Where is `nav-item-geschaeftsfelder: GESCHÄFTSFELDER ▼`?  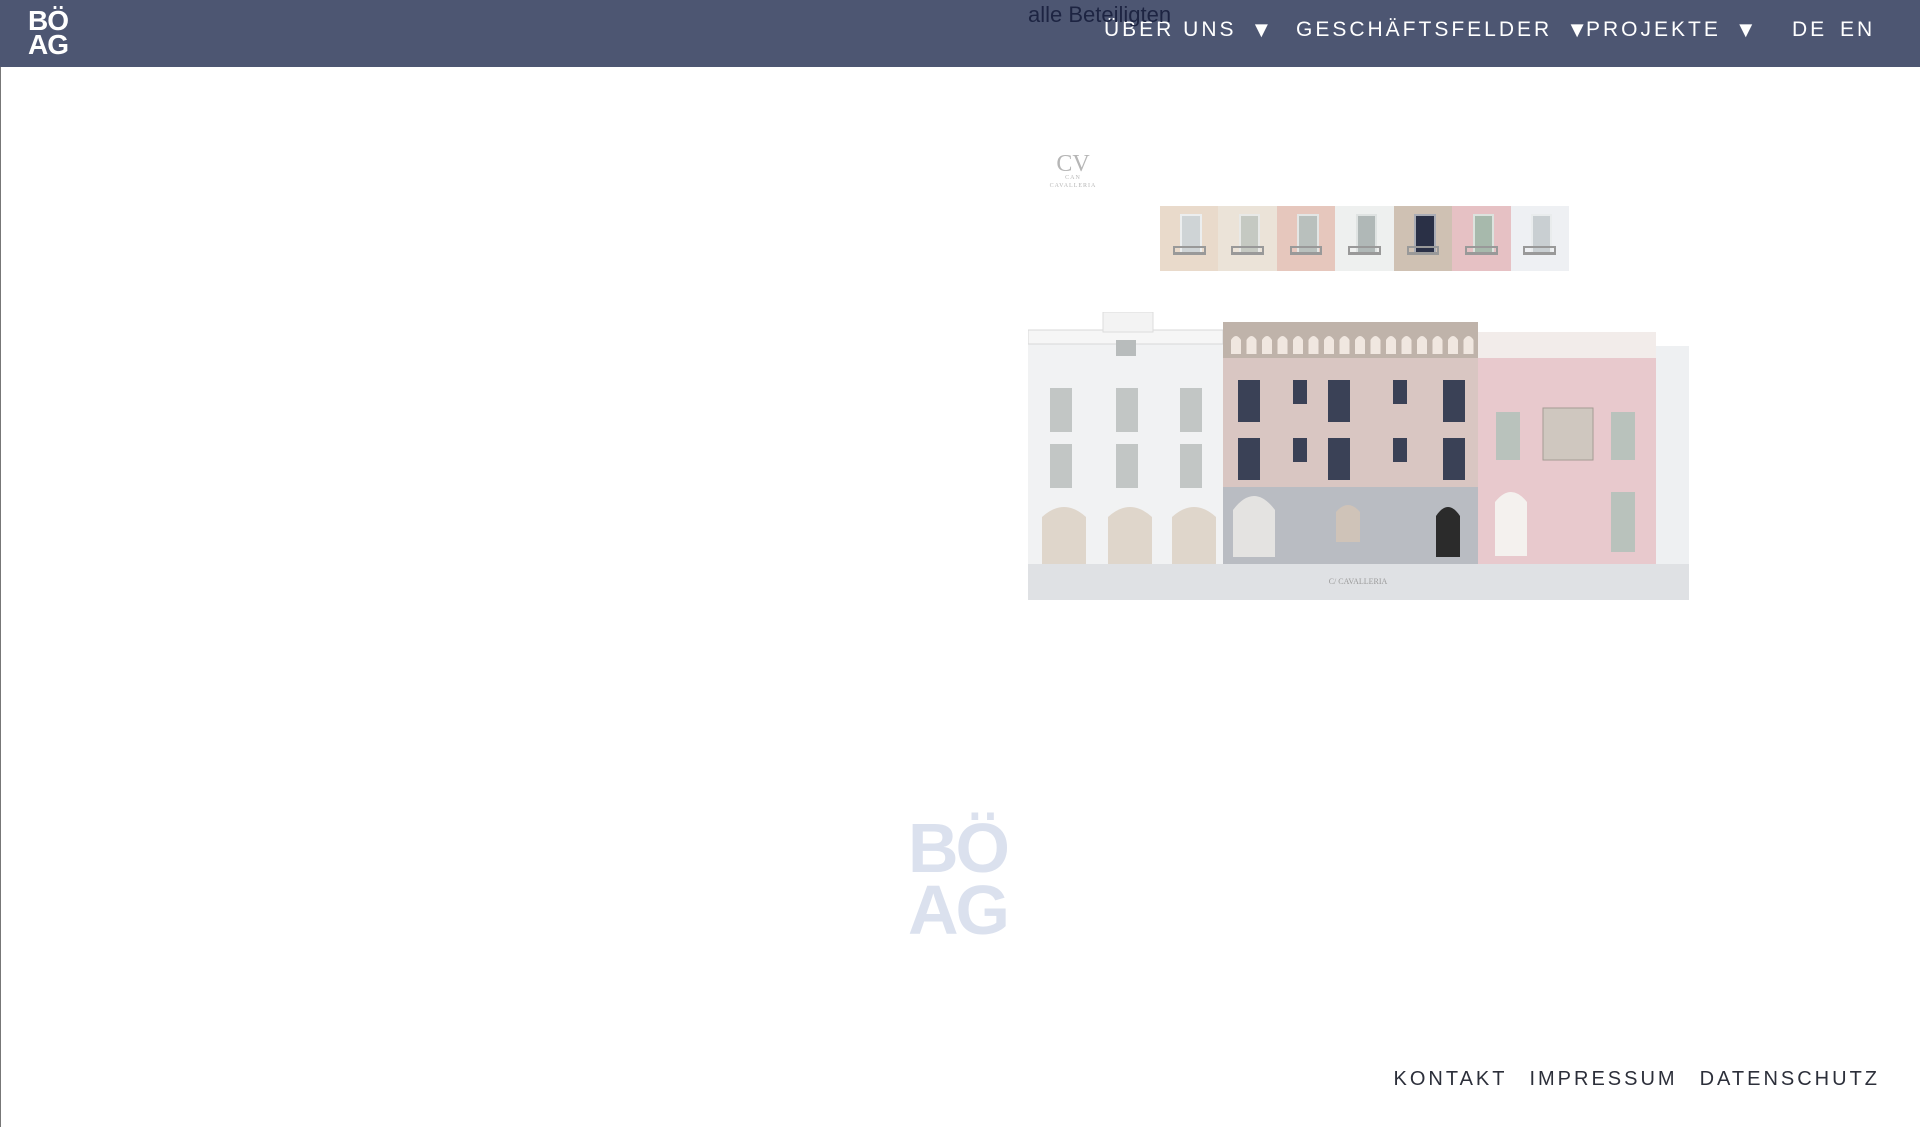 nav-item-geschaeftsfelder: GESCHÄFTSFELDER ▼ is located at coordinates (1443, 30).